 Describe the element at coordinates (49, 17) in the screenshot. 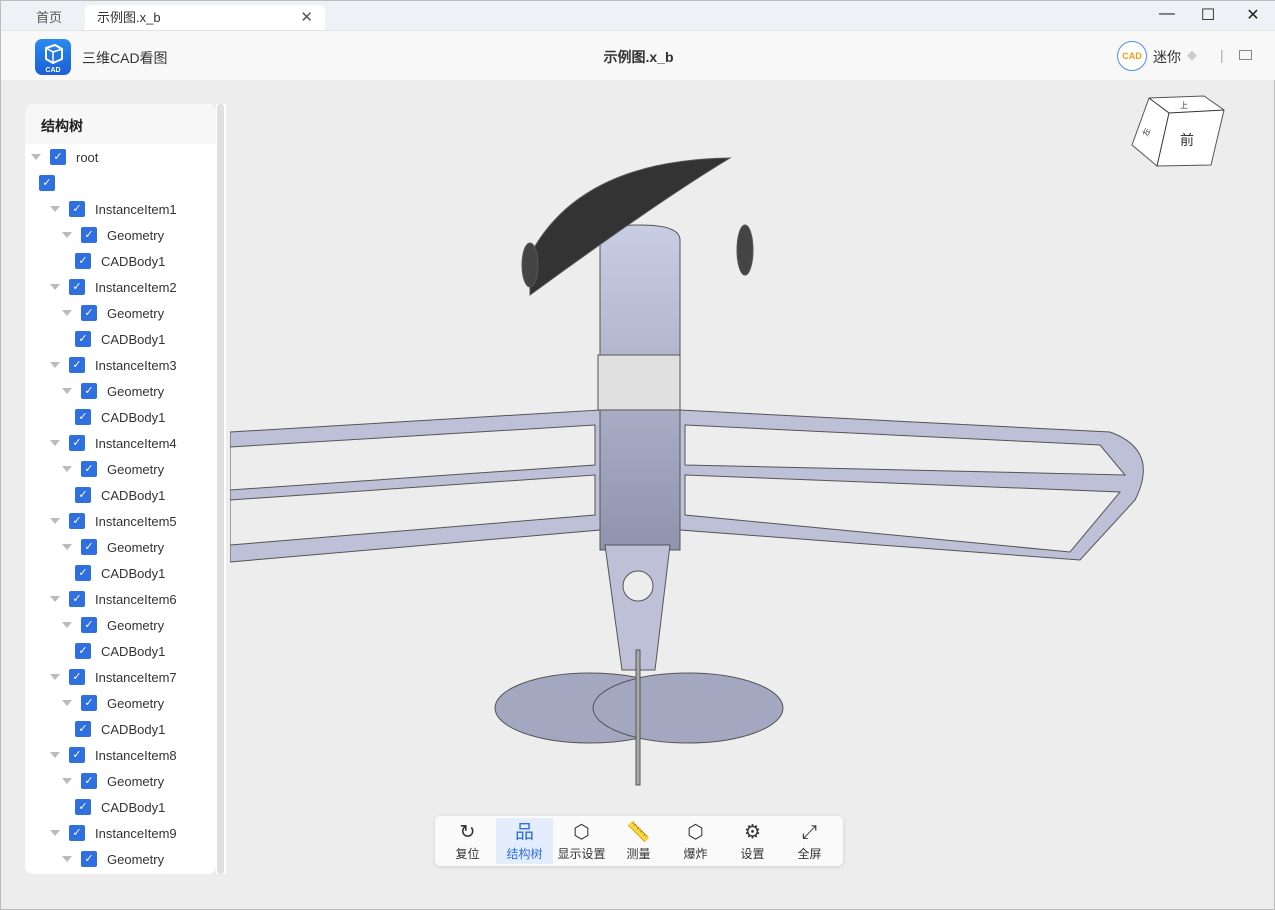

I see `tab-home: 首页` at that location.